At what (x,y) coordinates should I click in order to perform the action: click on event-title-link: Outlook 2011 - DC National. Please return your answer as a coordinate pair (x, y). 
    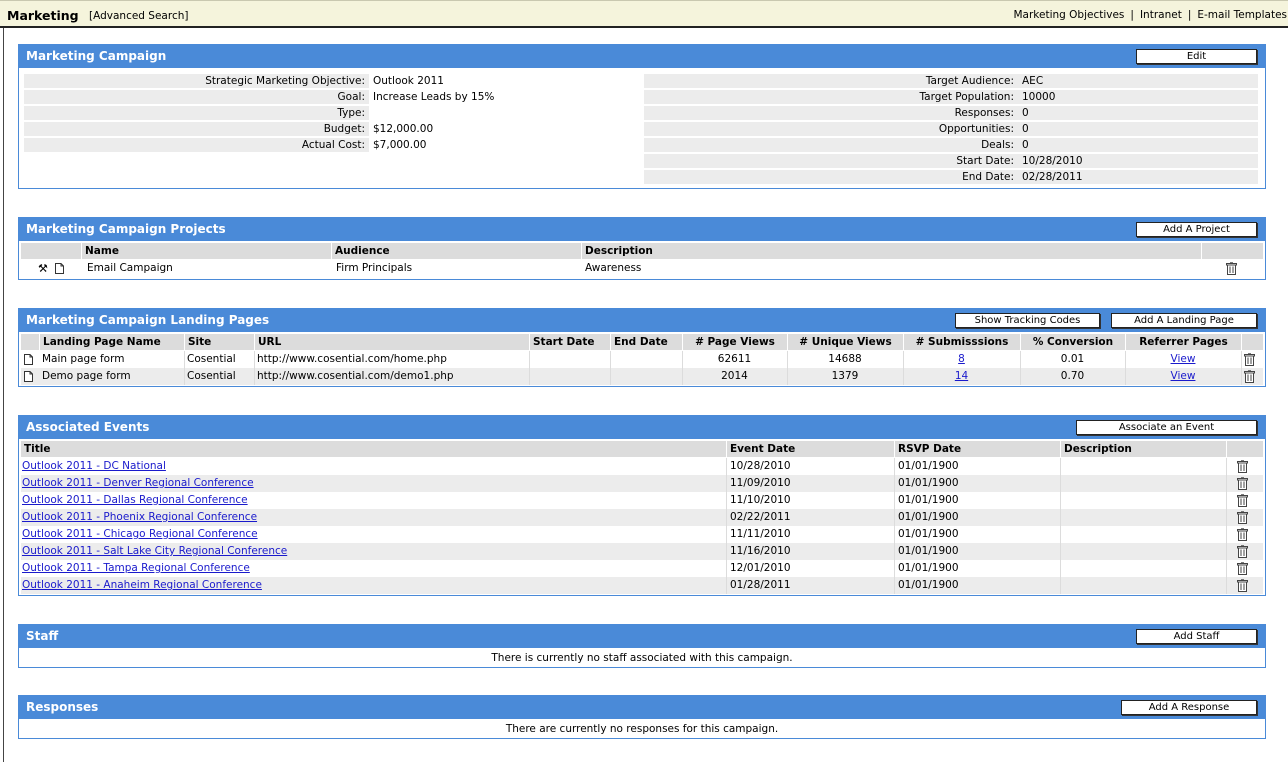
    Looking at the image, I should click on (94, 466).